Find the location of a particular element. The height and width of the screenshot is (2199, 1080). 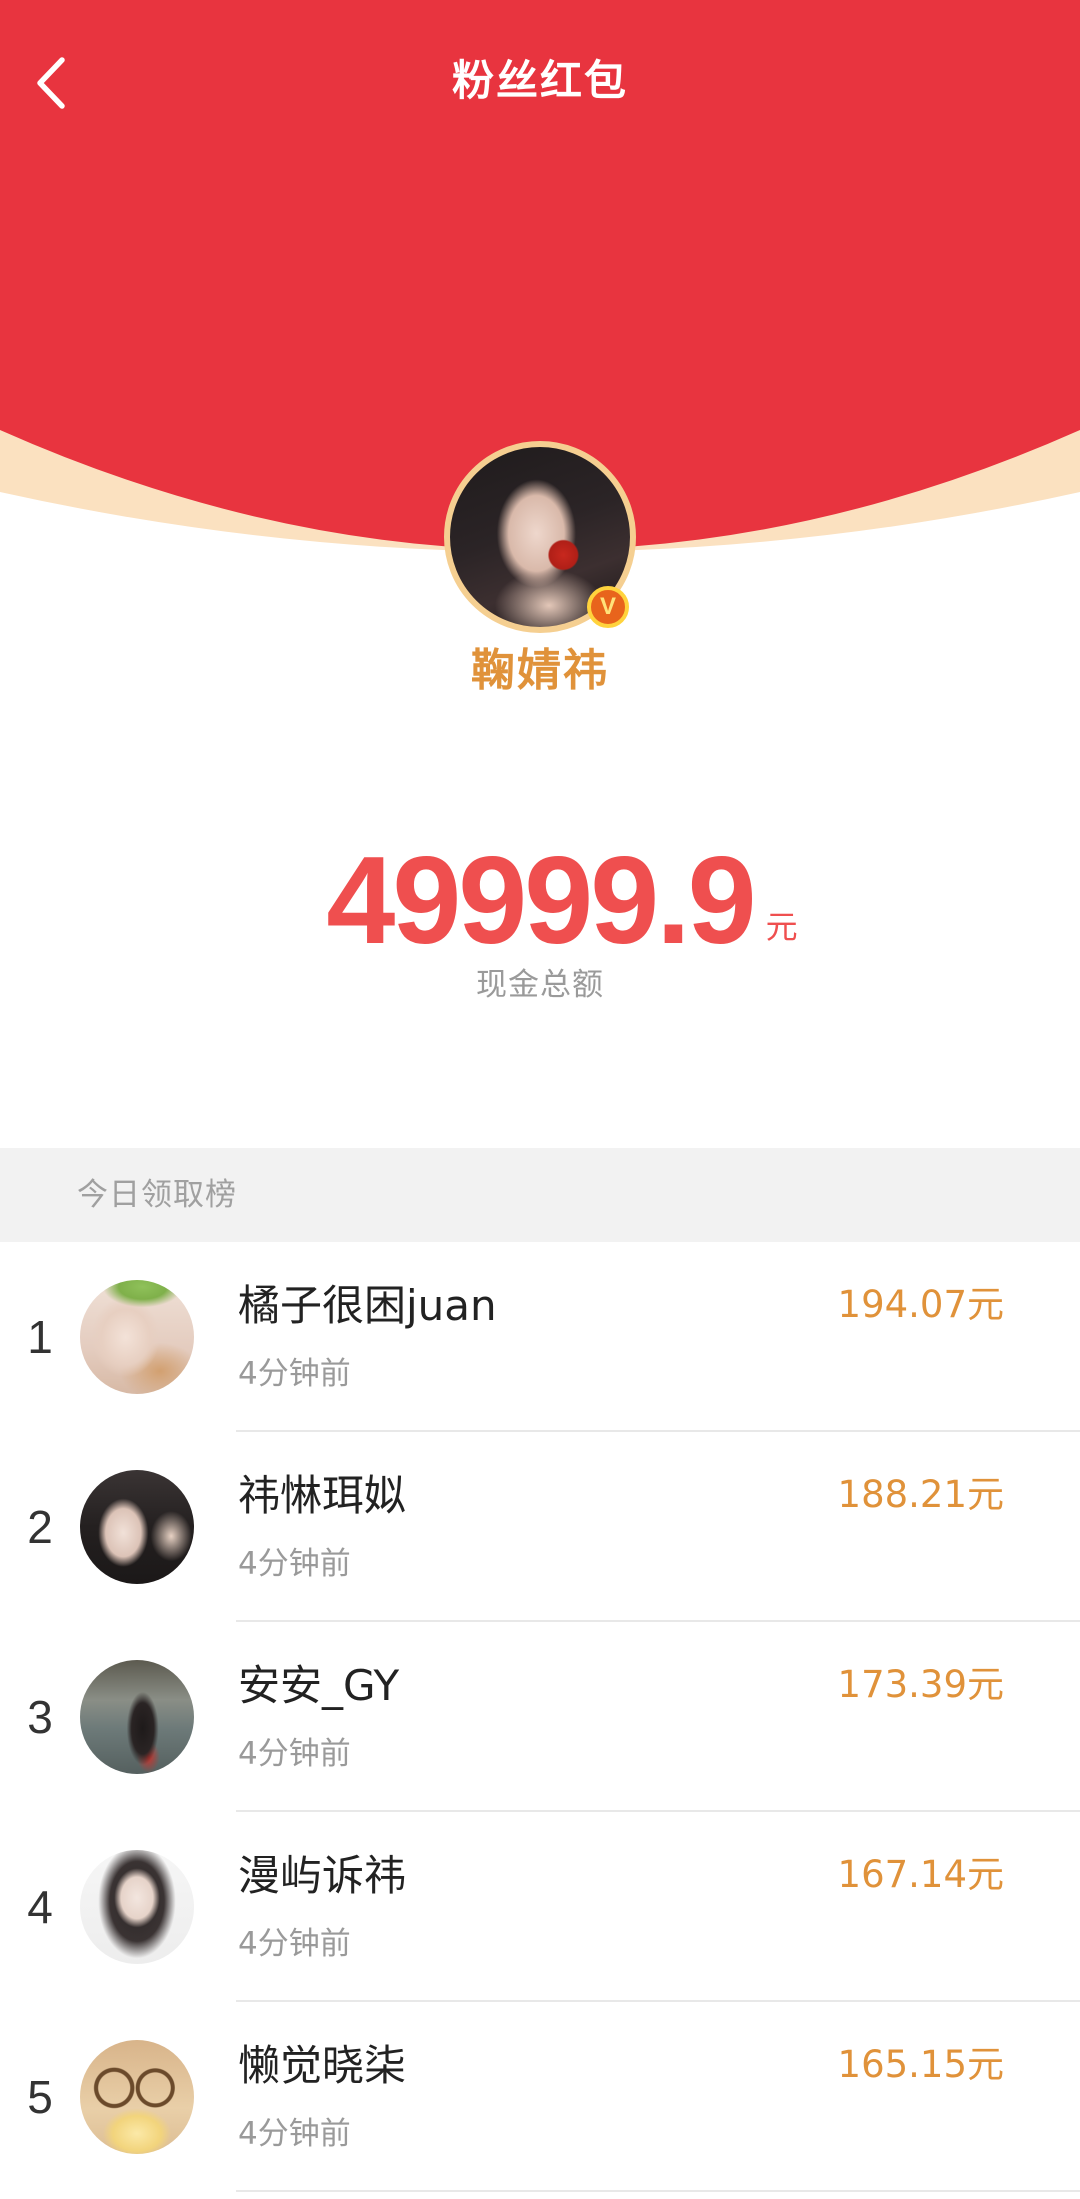

total-unit: 元 is located at coordinates (781, 927).